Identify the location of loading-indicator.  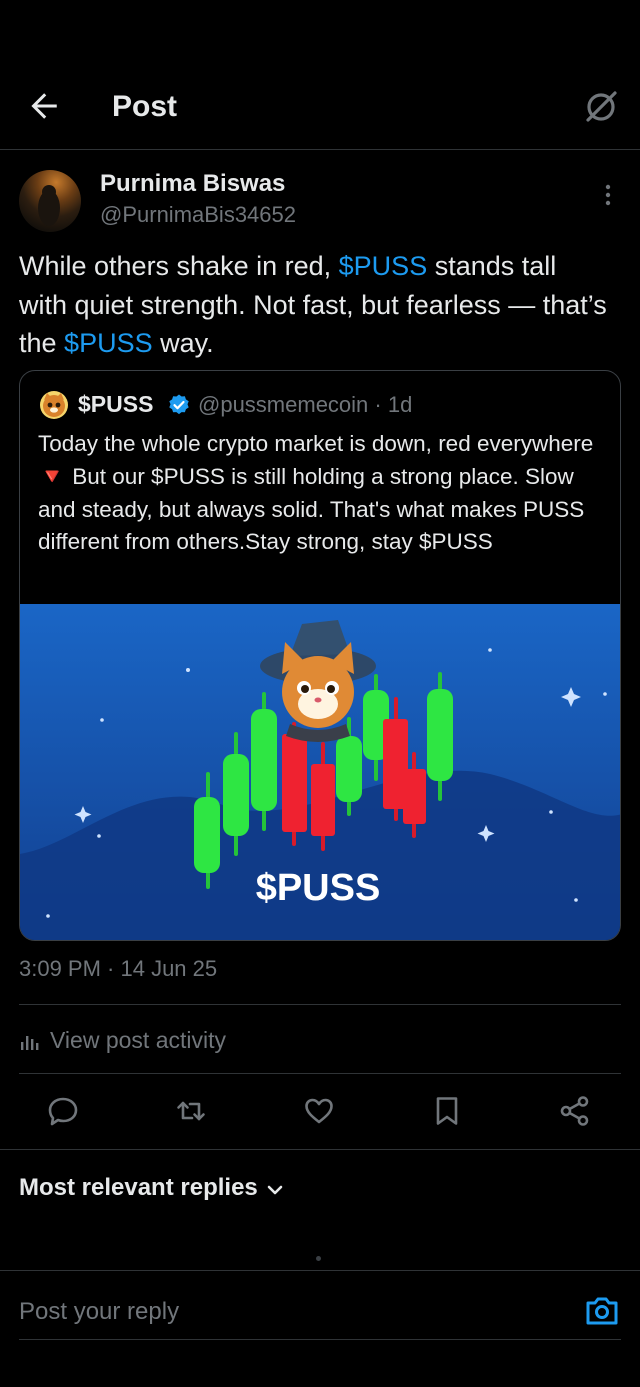
(318, 1258).